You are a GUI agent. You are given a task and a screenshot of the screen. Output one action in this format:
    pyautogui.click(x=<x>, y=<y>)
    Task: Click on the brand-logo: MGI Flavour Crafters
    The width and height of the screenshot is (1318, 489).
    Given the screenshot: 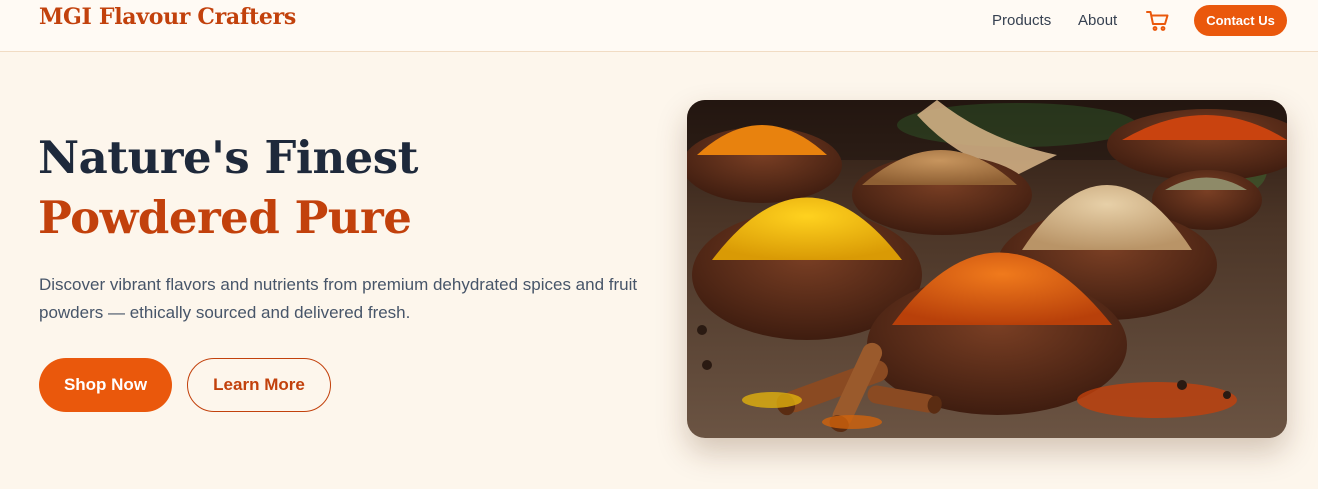 What is the action you would take?
    pyautogui.click(x=167, y=17)
    